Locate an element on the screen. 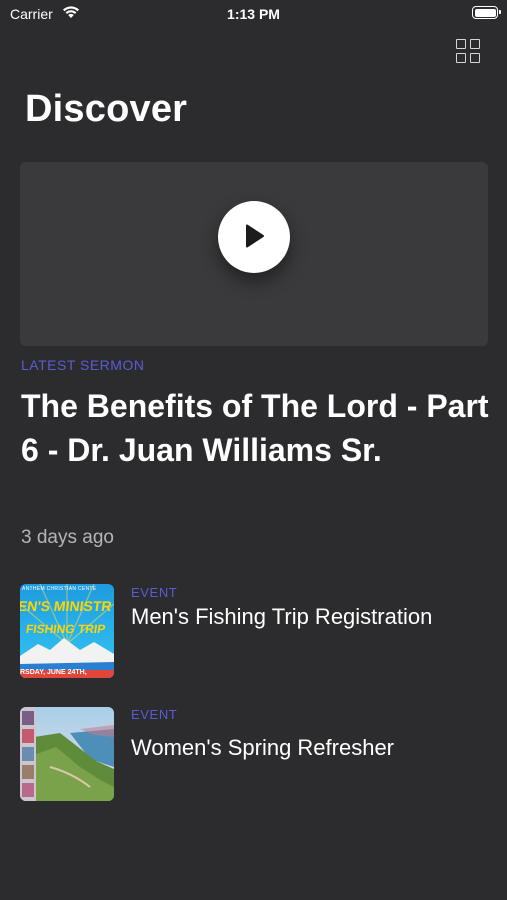 Image resolution: width=507 pixels, height=900 pixels. thumb-header-text: ANTHEM CHRISTIAN CENTE is located at coordinates (59, 589).